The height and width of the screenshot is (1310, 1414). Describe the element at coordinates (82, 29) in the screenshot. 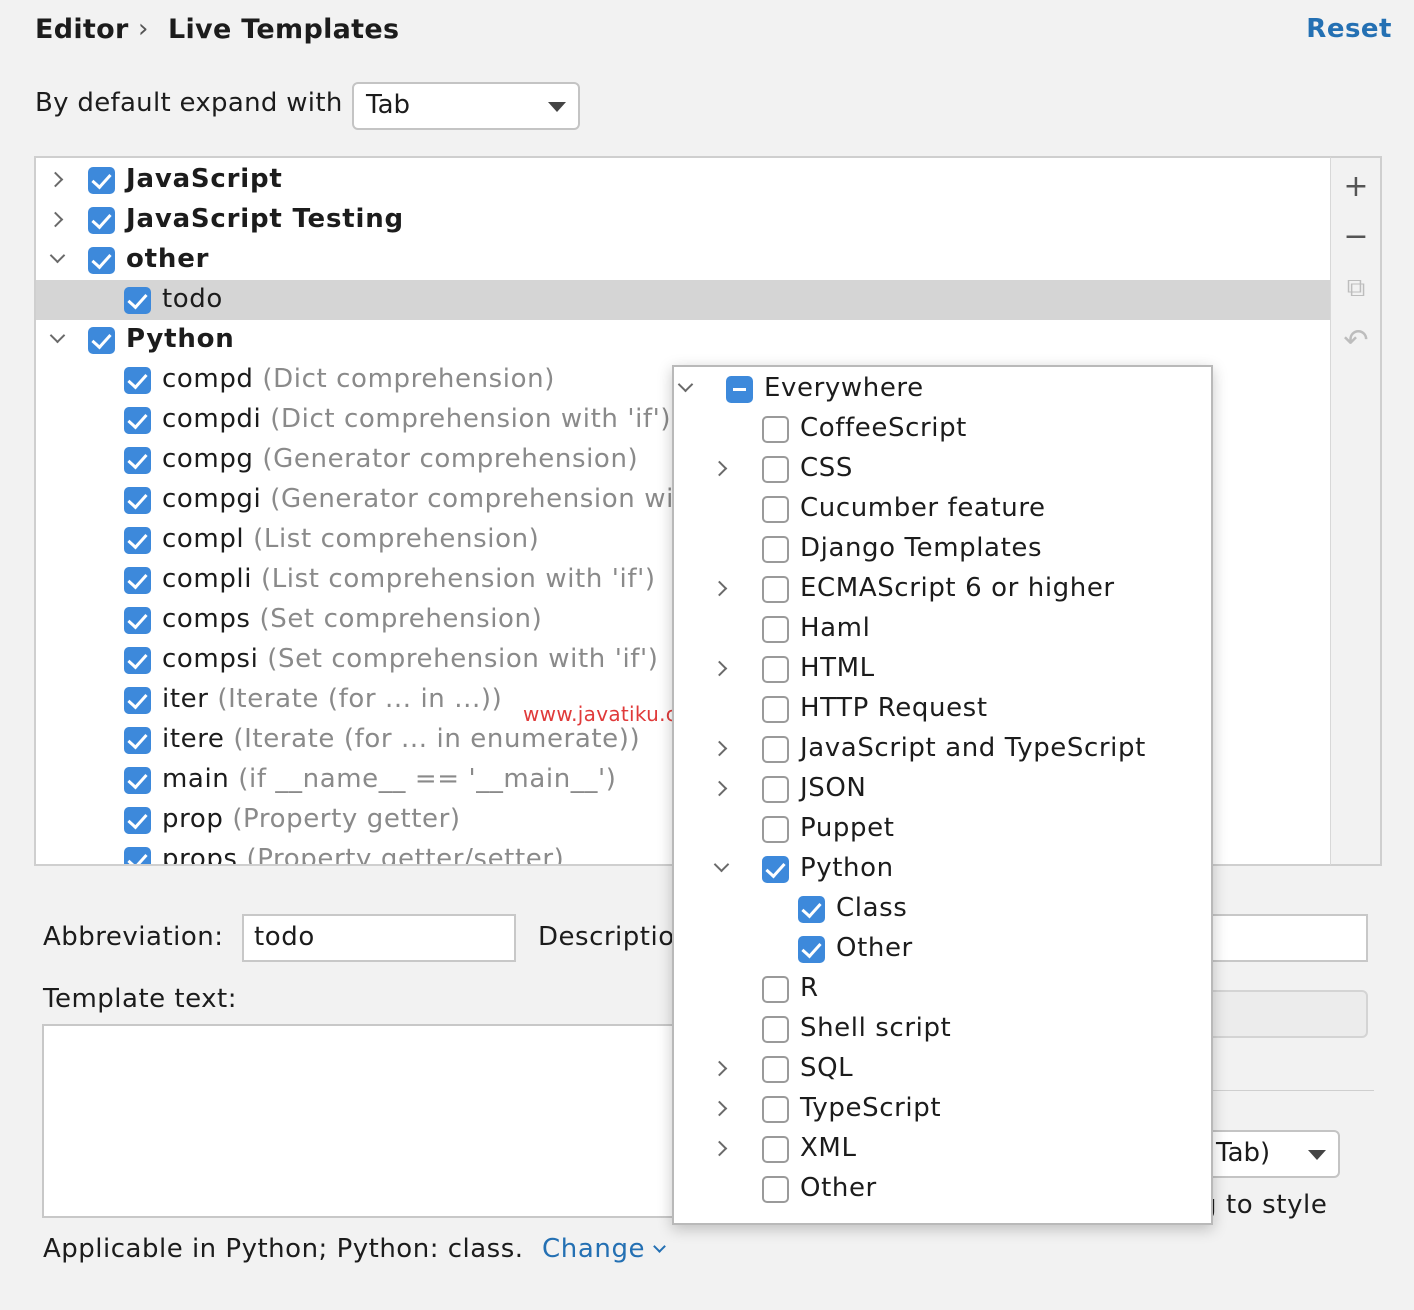

I see `breadcrumb-editor: Editor` at that location.